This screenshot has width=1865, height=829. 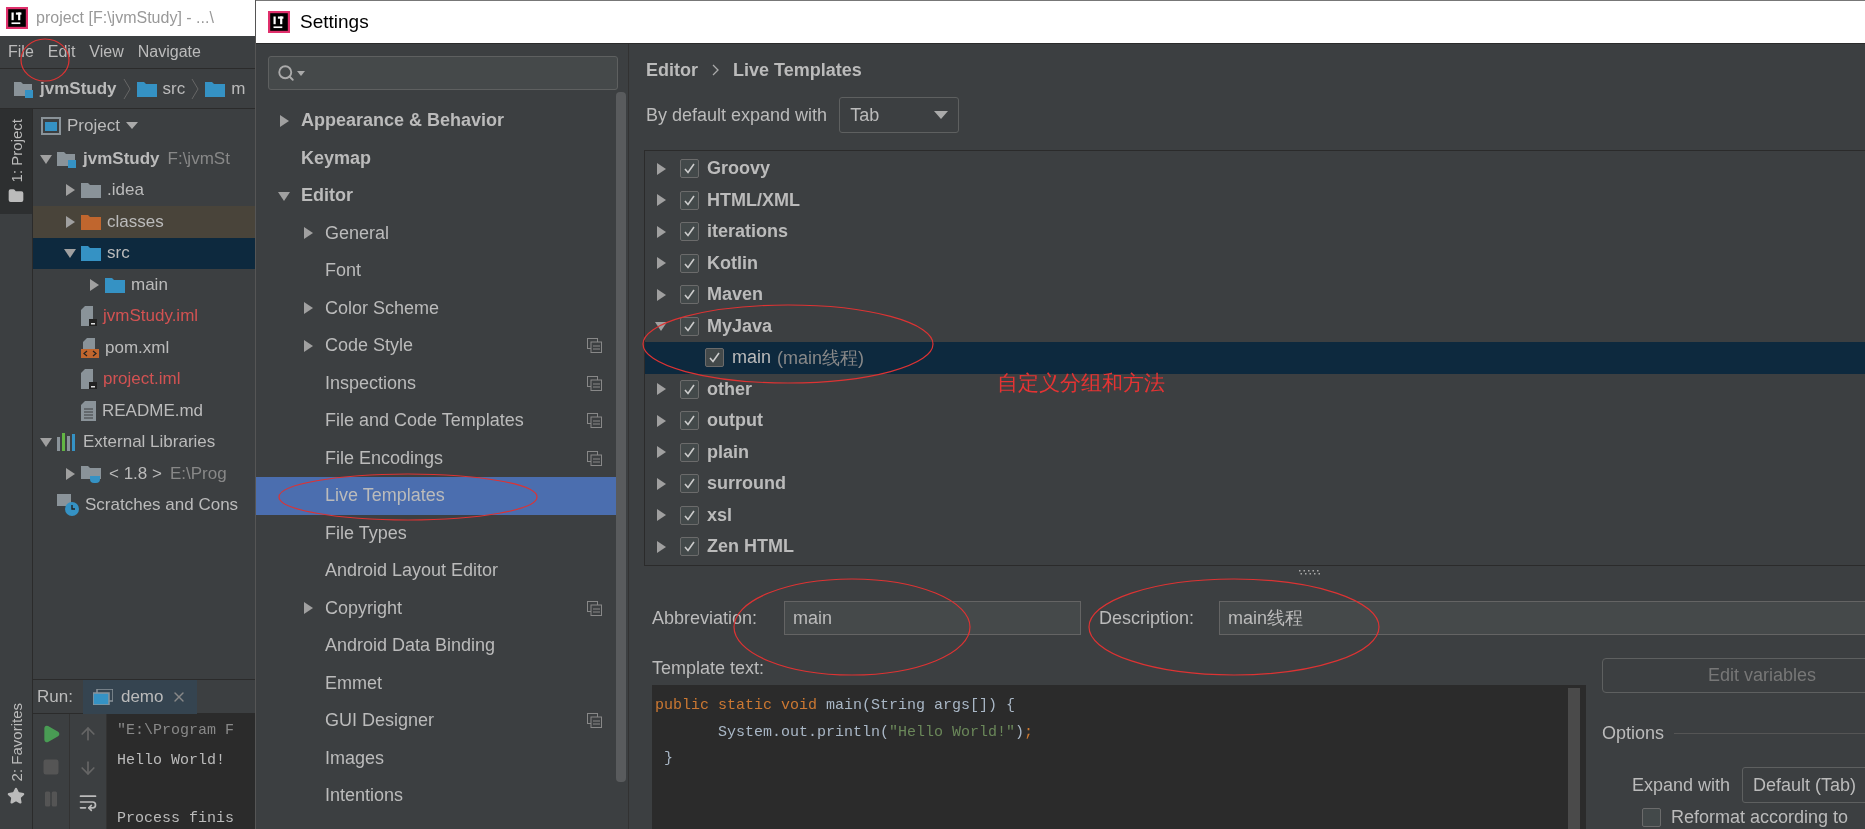 I want to click on settings-nav-item: GUI Designer, so click(x=436, y=721).